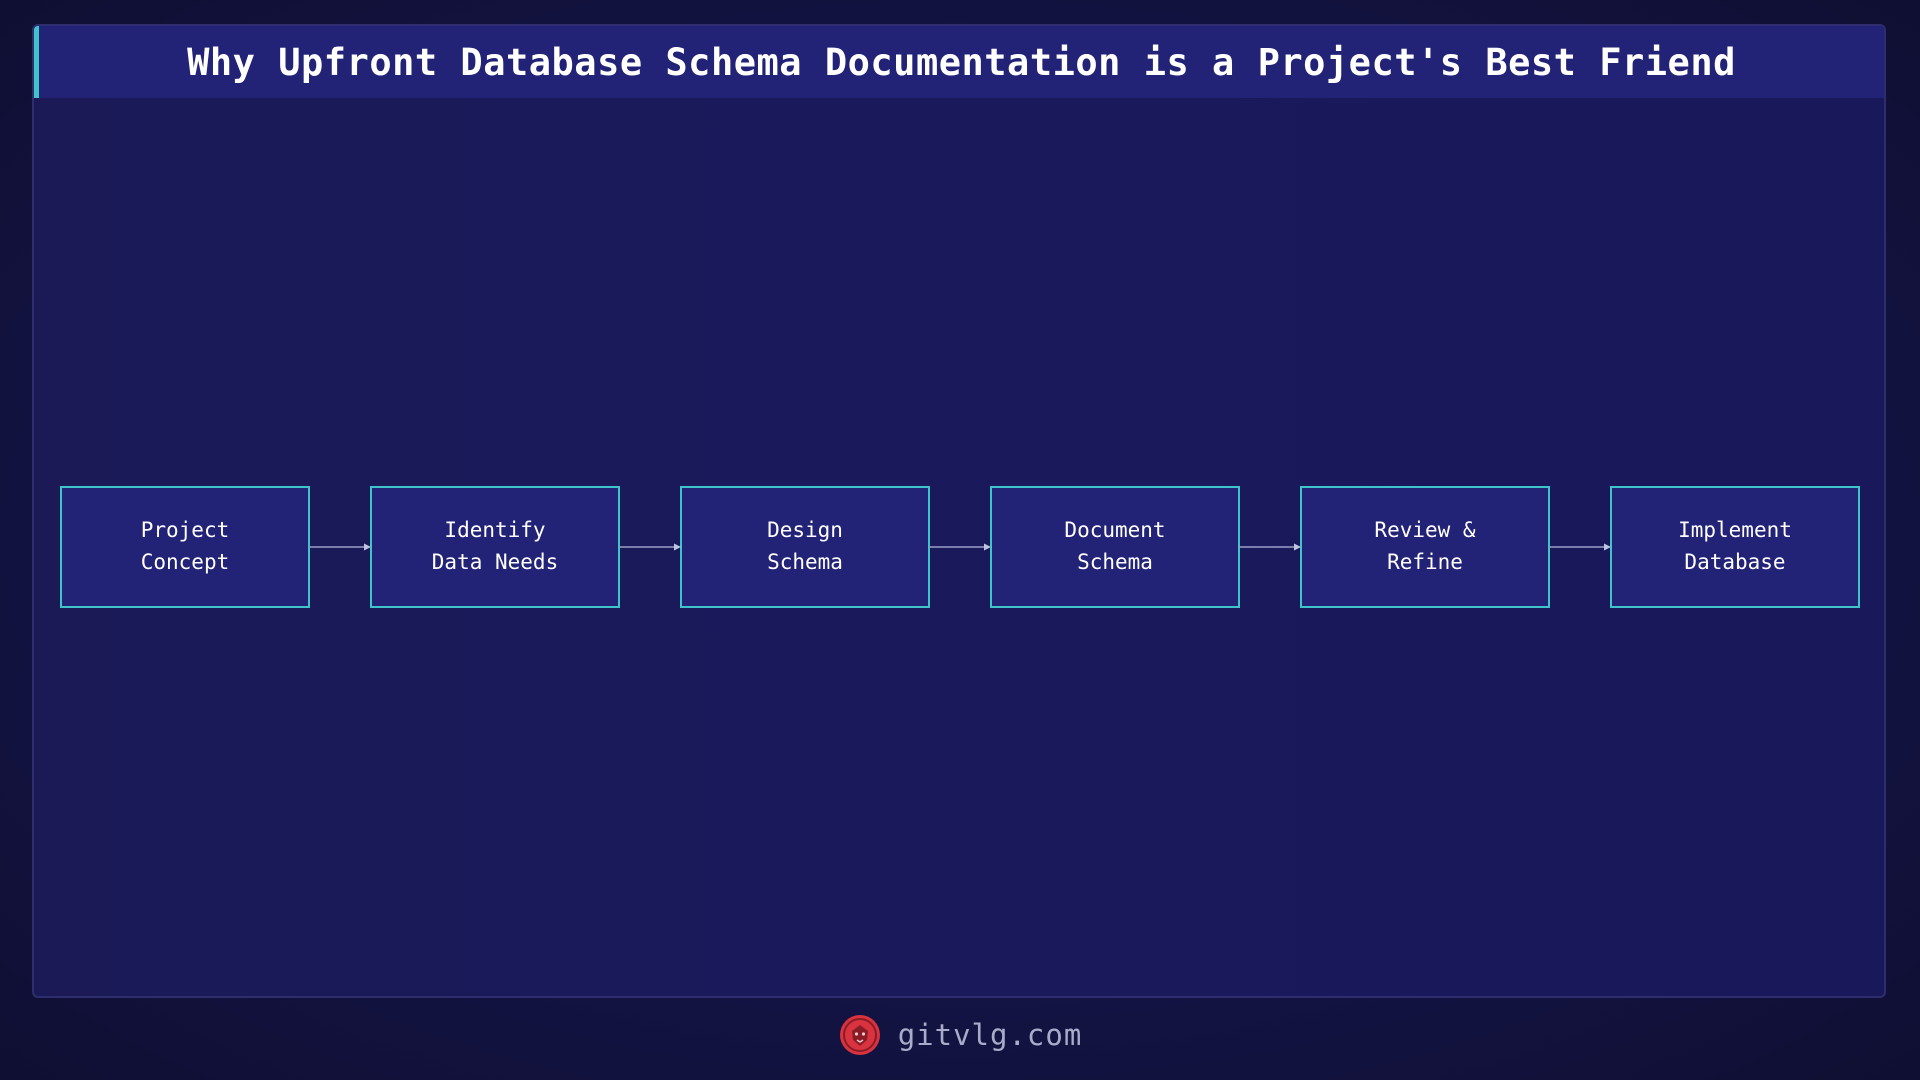 This screenshot has width=1920, height=1080. I want to click on node-n4: Document Schema, so click(1115, 547).